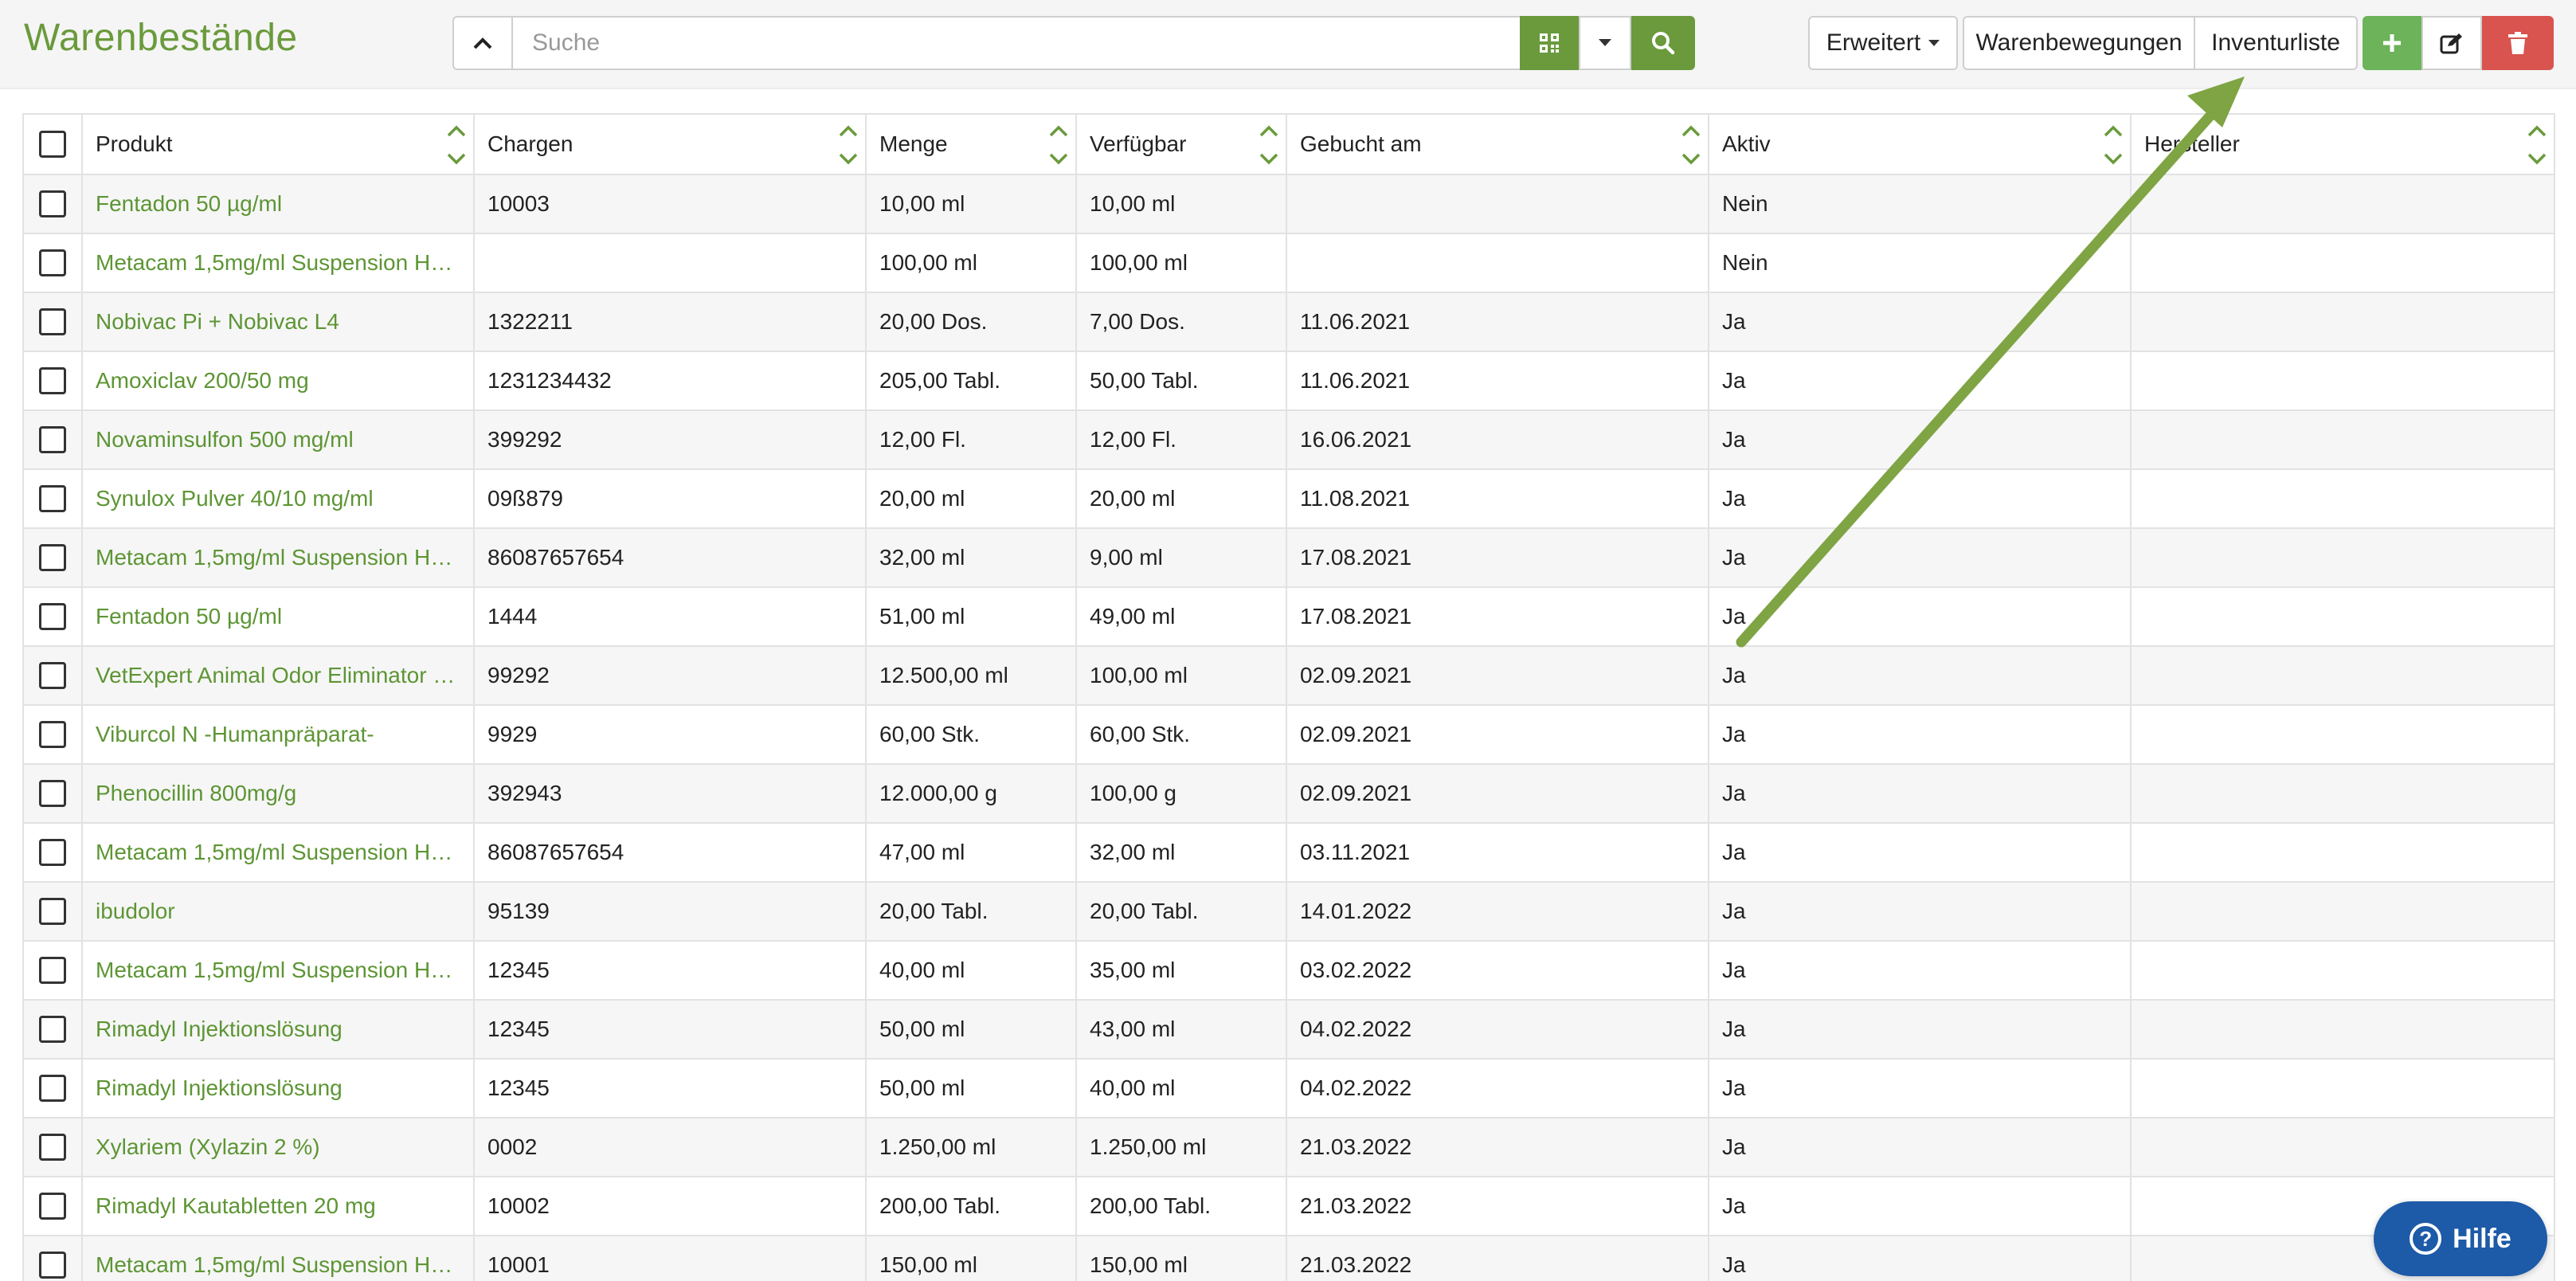 The width and height of the screenshot is (2576, 1281). Describe the element at coordinates (1181, 911) in the screenshot. I see `verfuegbar-cell: 20,00 Tabl.` at that location.